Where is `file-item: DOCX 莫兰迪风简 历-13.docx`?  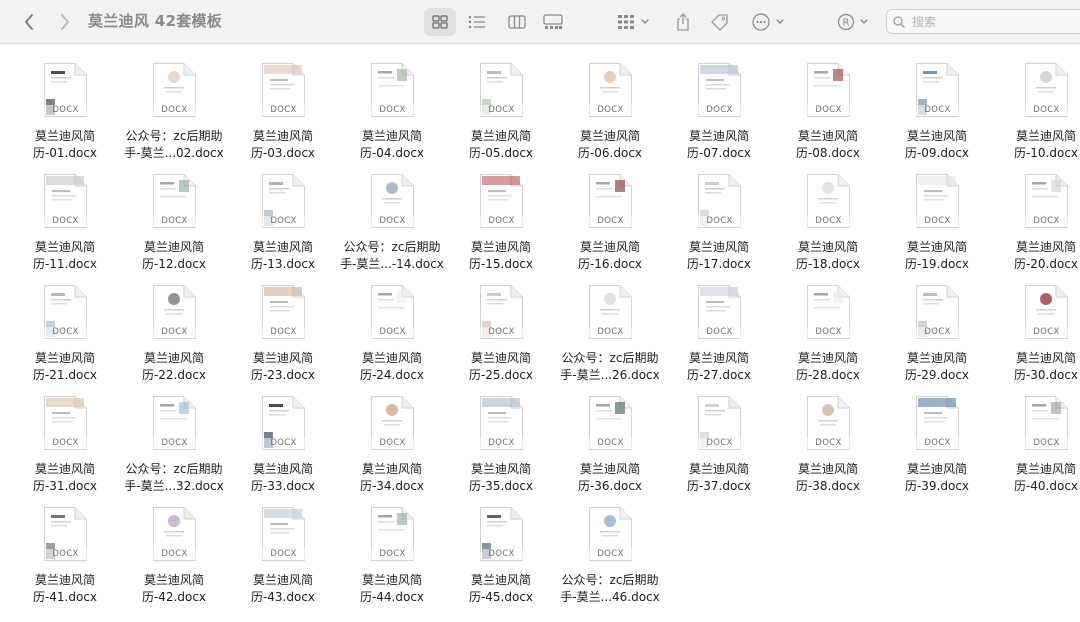 file-item: DOCX 莫兰迪风简 历-13.docx is located at coordinates (283, 213).